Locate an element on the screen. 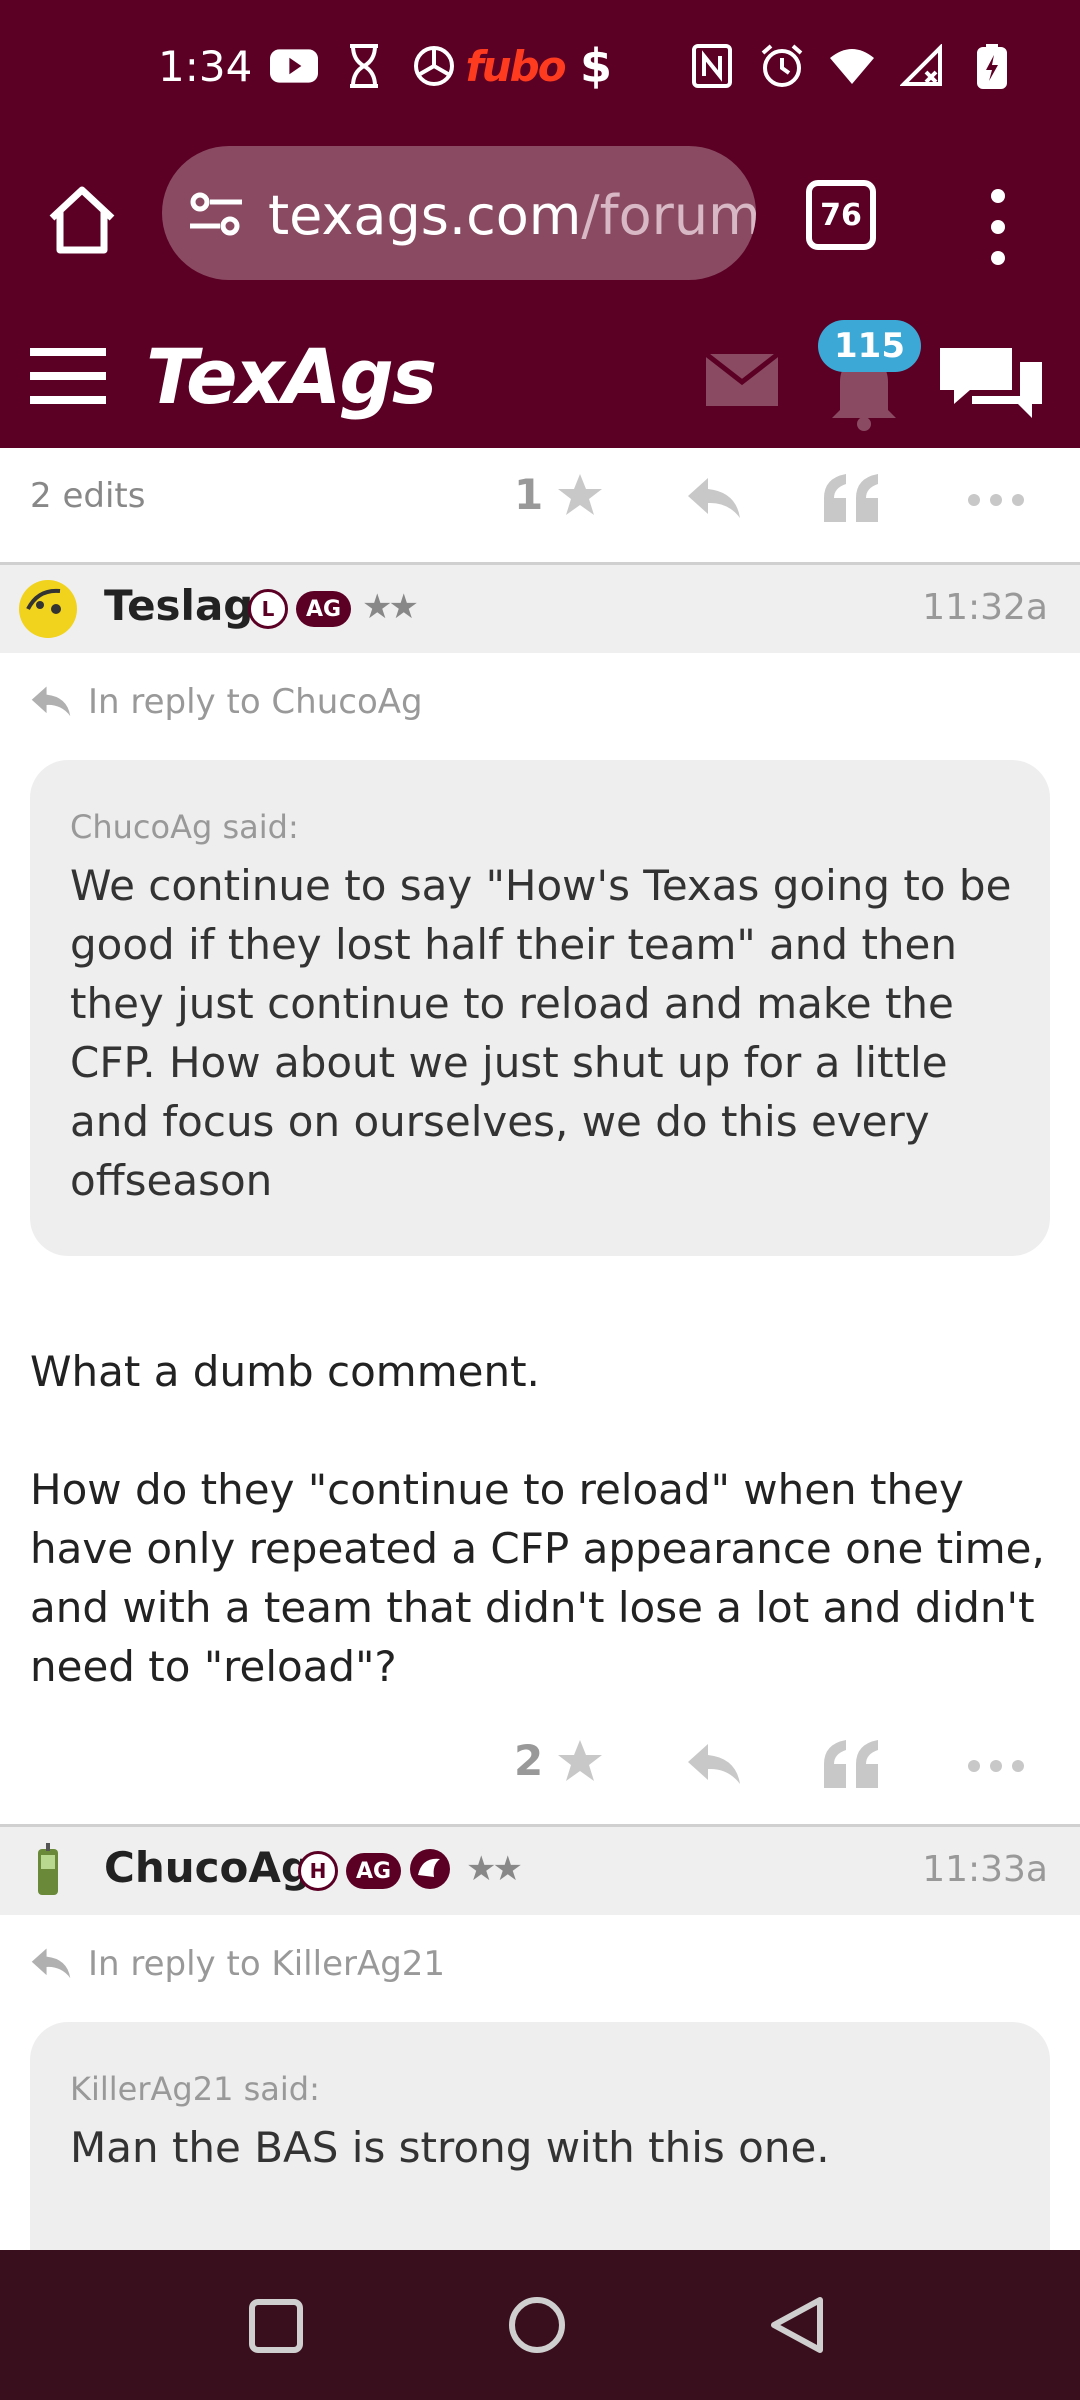  post-actions: 2 edits 1 is located at coordinates (540, 498).